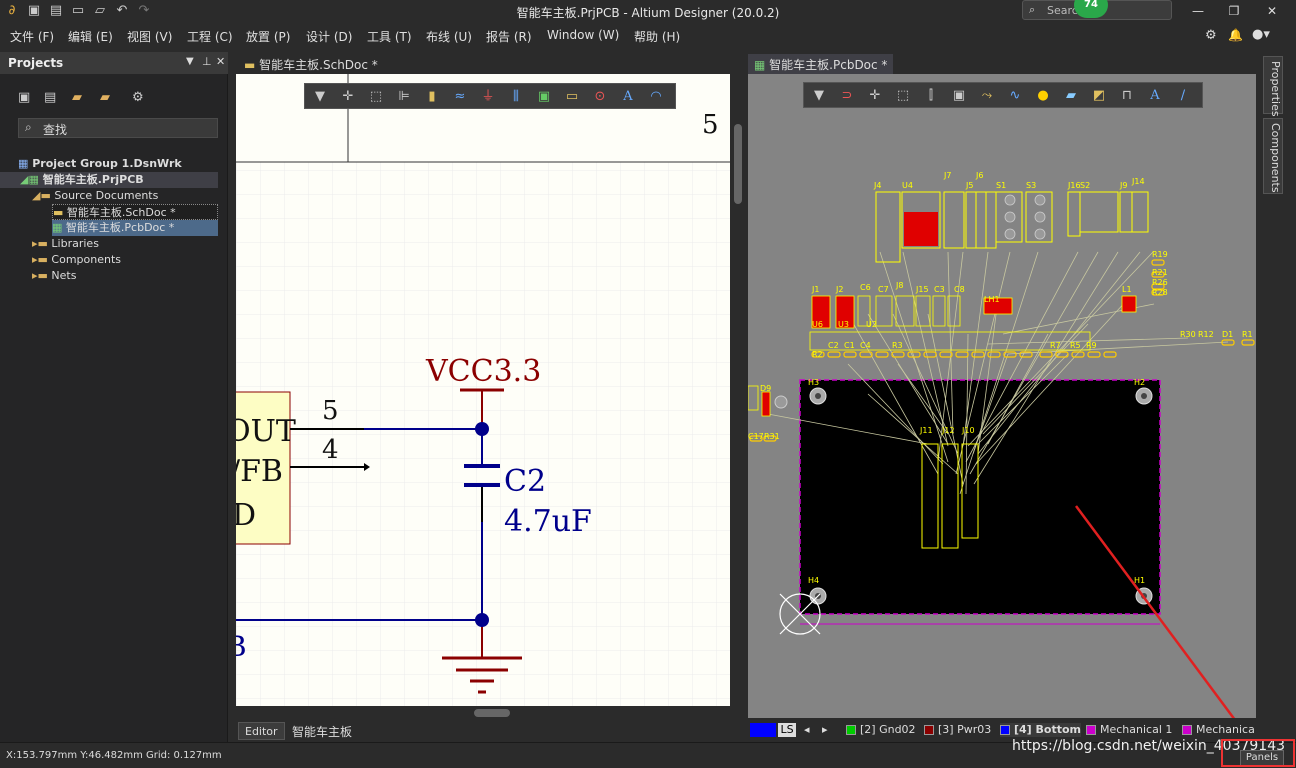 This screenshot has height=768, width=1296. What do you see at coordinates (322, 731) in the screenshot?
I see `tab-sheet: 智能车主板` at bounding box center [322, 731].